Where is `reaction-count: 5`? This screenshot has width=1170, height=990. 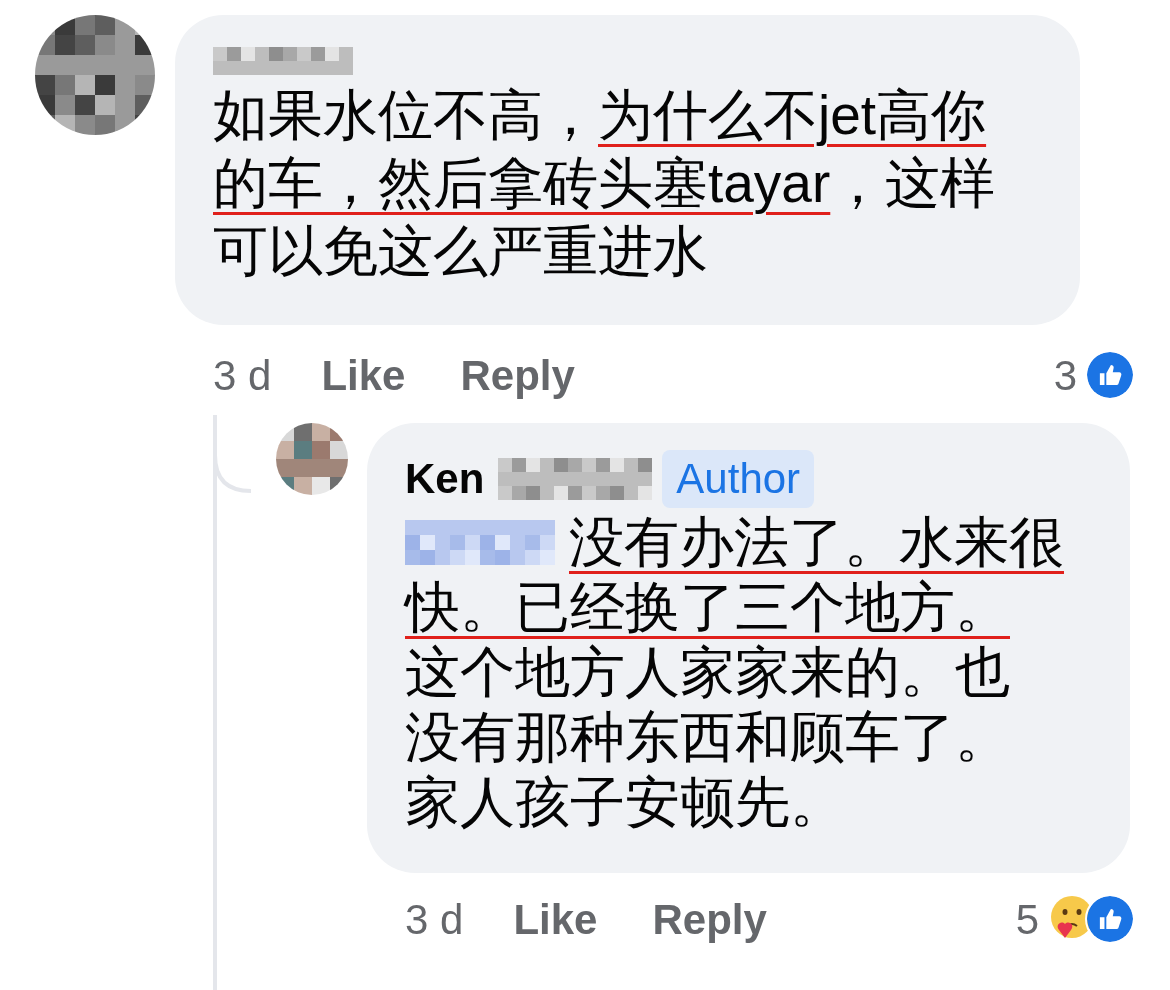 reaction-count: 5 is located at coordinates (1027, 919).